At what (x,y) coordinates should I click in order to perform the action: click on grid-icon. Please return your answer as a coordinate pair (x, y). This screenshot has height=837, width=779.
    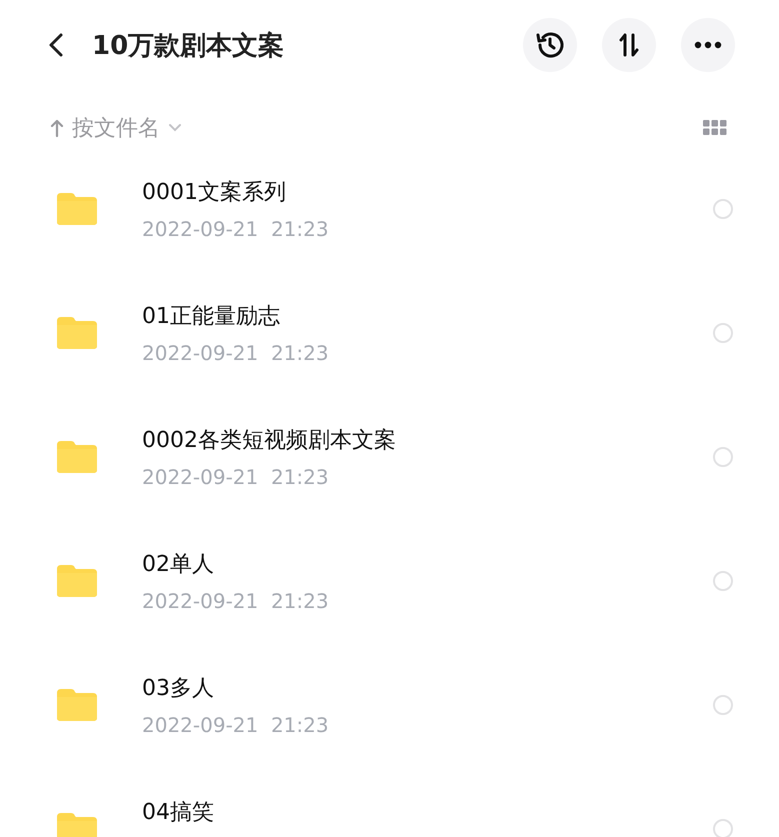
    Looking at the image, I should click on (715, 128).